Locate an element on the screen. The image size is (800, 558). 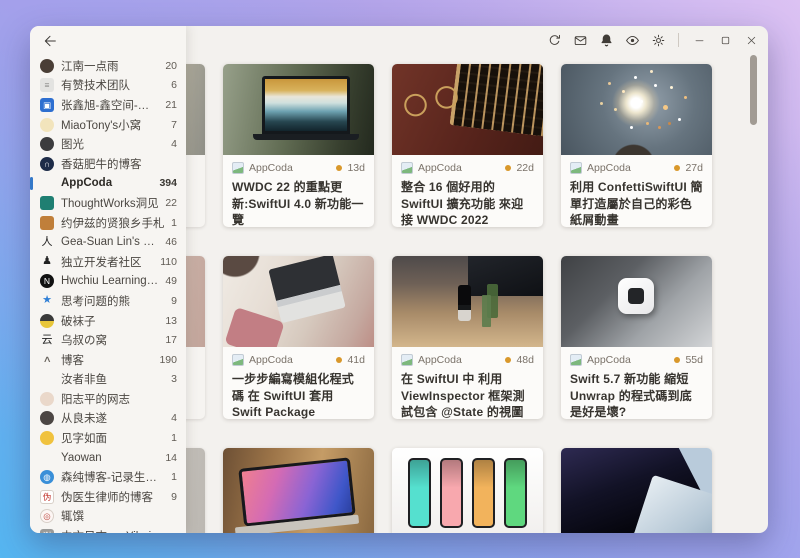
sidebar-item: 阳志平的网志 is located at coordinates (108, 399).